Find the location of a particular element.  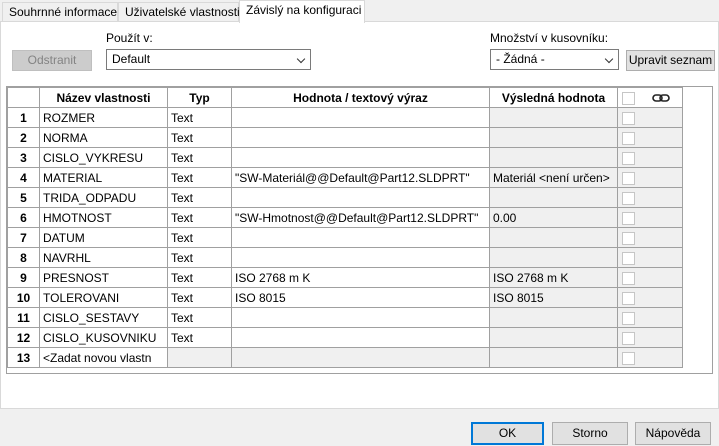

table-row: 9 PRESNOST Text ISO 2768 m K ISO 2768 m K is located at coordinates (345, 277).